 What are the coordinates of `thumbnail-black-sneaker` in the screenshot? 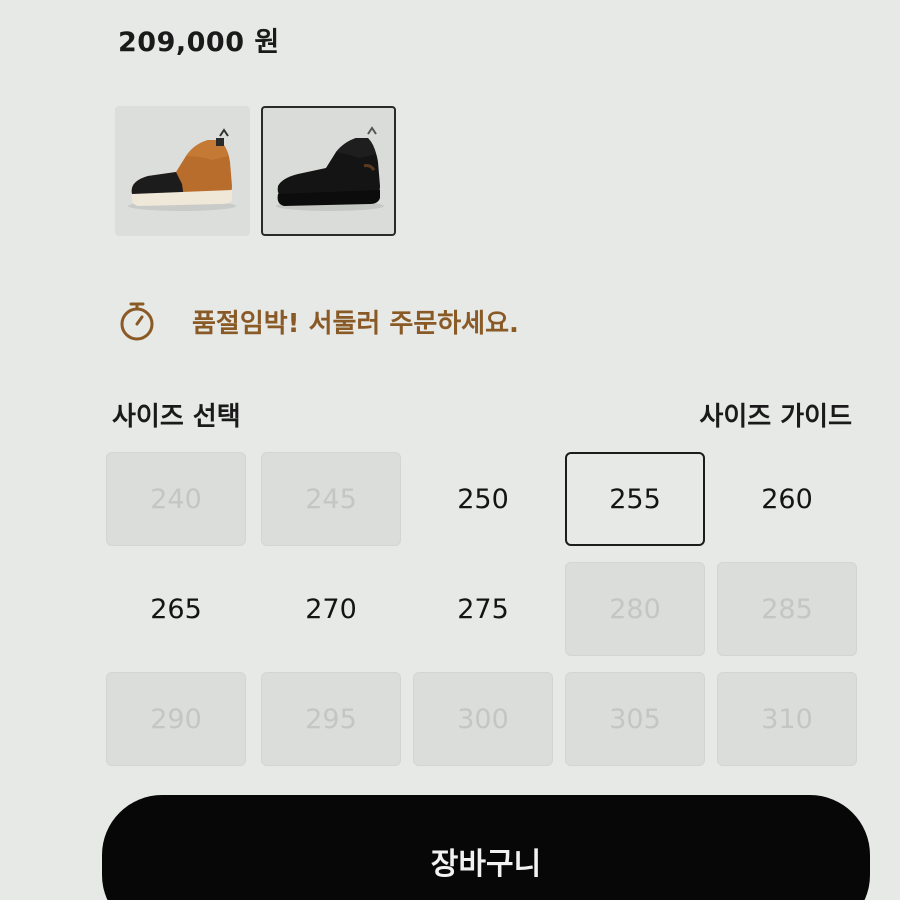 It's located at (328, 171).